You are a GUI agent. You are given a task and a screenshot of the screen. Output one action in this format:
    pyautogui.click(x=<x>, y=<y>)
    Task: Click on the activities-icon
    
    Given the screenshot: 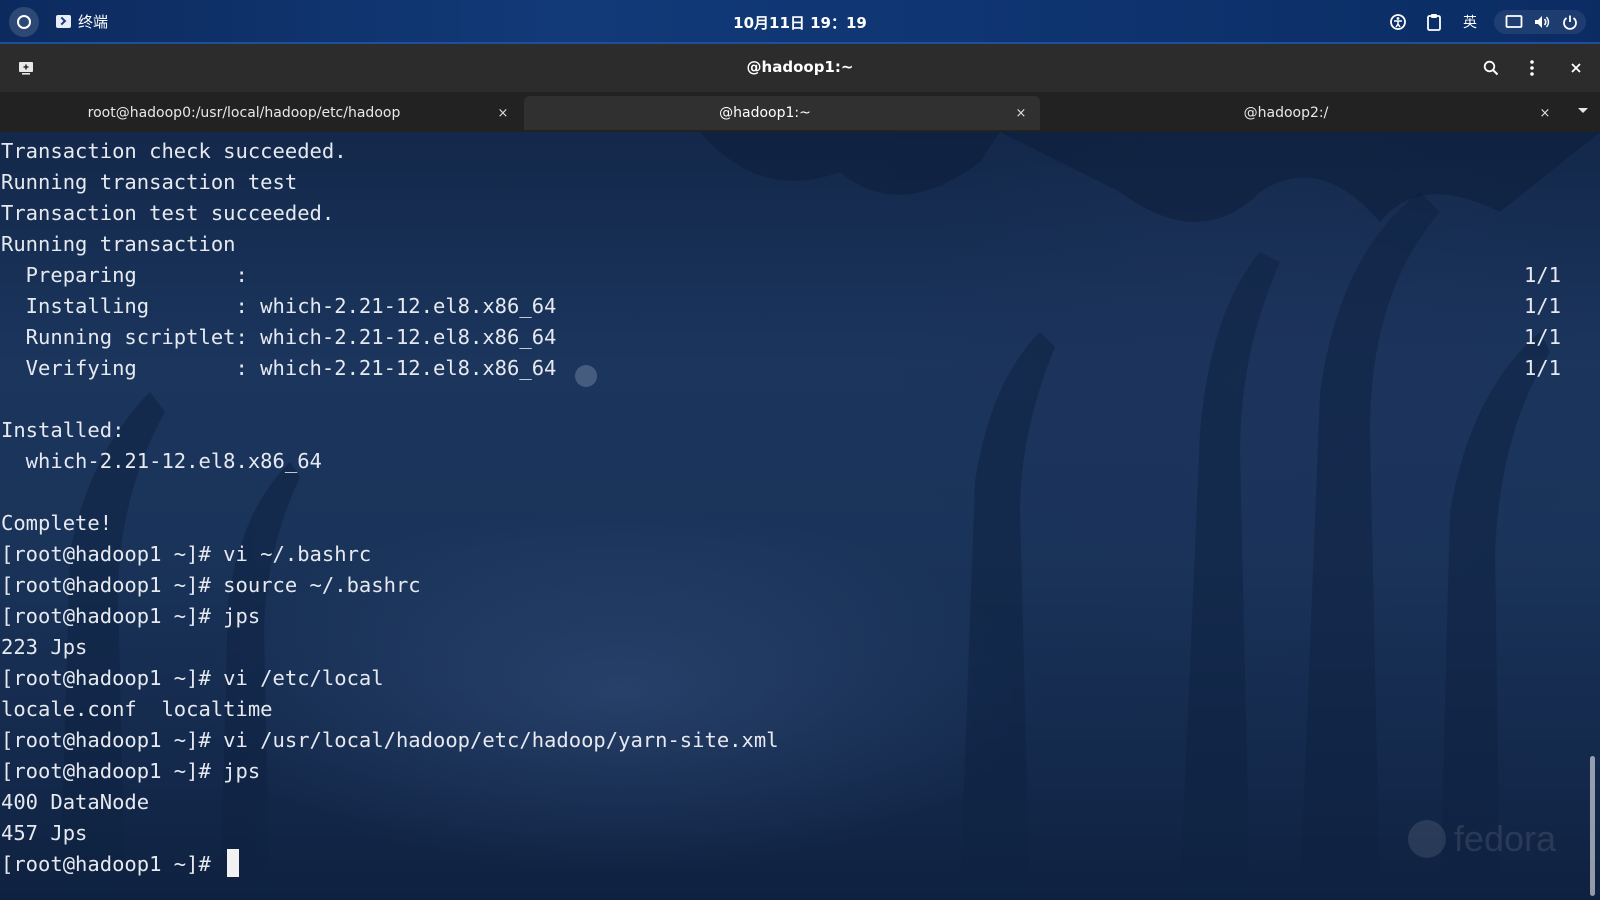 What is the action you would take?
    pyautogui.click(x=24, y=22)
    